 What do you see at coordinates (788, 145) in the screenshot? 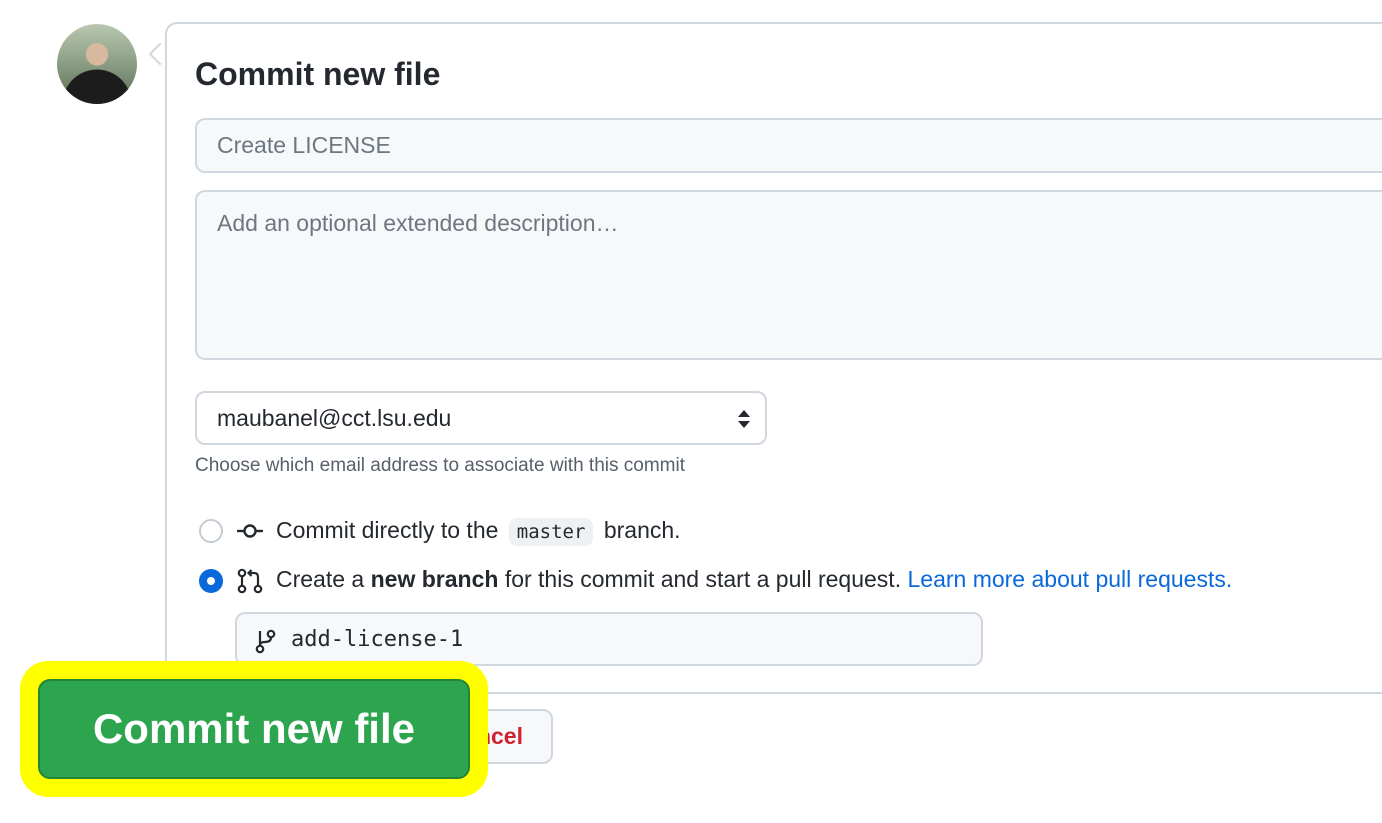
I see `commit-summary-input` at bounding box center [788, 145].